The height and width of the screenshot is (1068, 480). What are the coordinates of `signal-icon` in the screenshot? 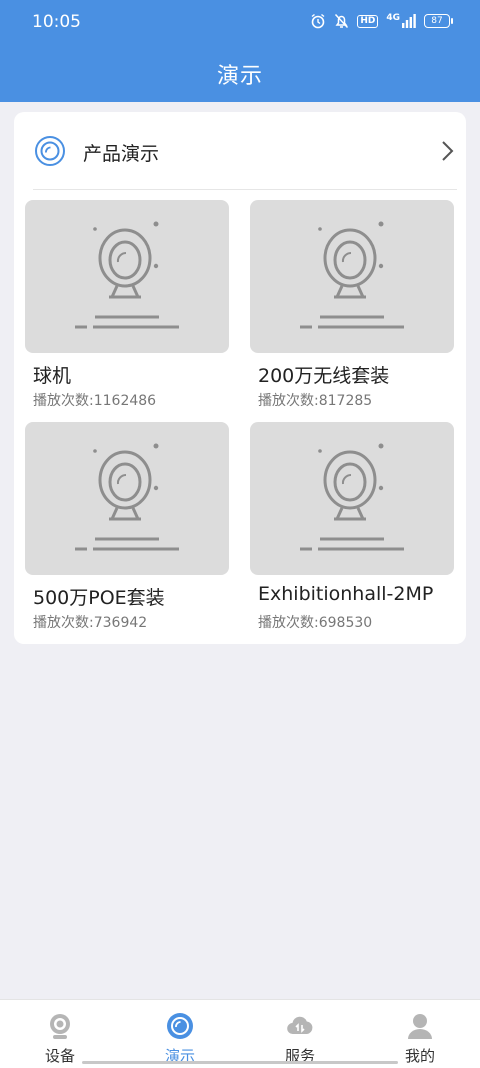 It's located at (409, 21).